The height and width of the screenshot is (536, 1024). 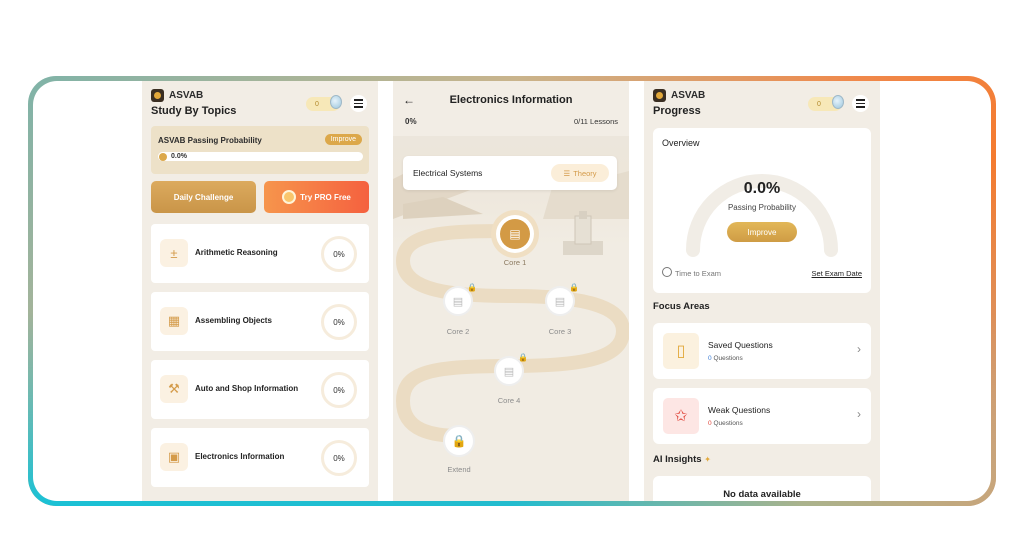 What do you see at coordinates (595, 121) in the screenshot?
I see `lesson-count: 0/11 Lessons` at bounding box center [595, 121].